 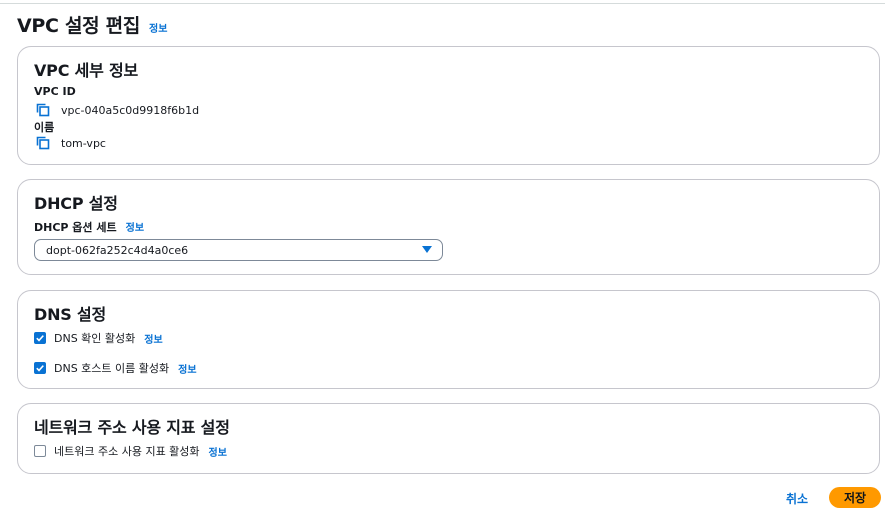 I want to click on name-value: tom-vpc, so click(x=83, y=143).